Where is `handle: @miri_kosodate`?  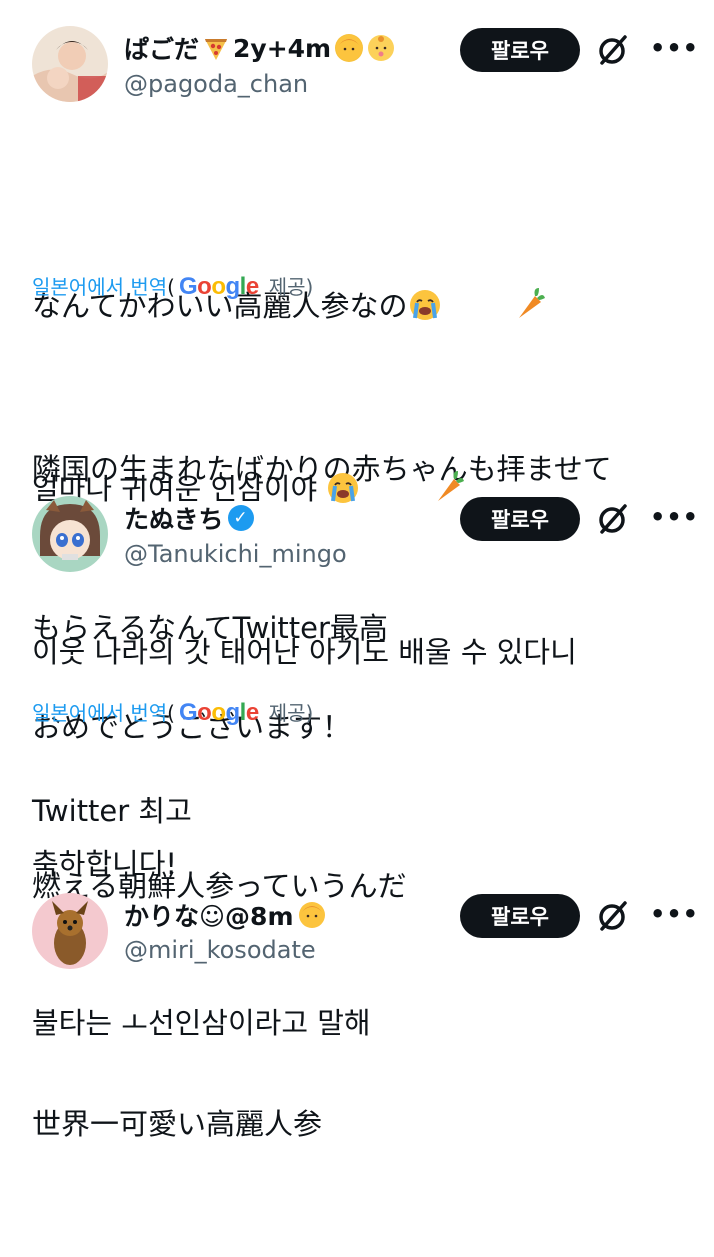 handle: @miri_kosodate is located at coordinates (220, 950).